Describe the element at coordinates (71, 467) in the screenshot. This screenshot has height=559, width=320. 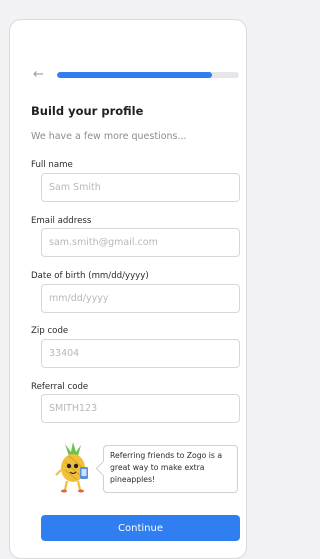
I see `pineapple-mascot-icon` at that location.